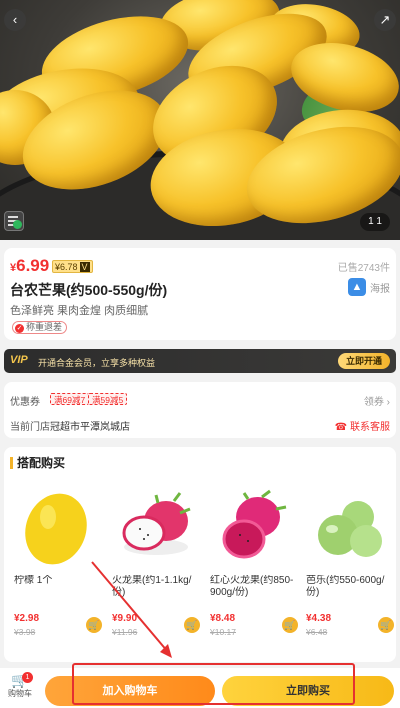  Describe the element at coordinates (380, 289) in the screenshot. I see `poster-label: 海报` at that location.